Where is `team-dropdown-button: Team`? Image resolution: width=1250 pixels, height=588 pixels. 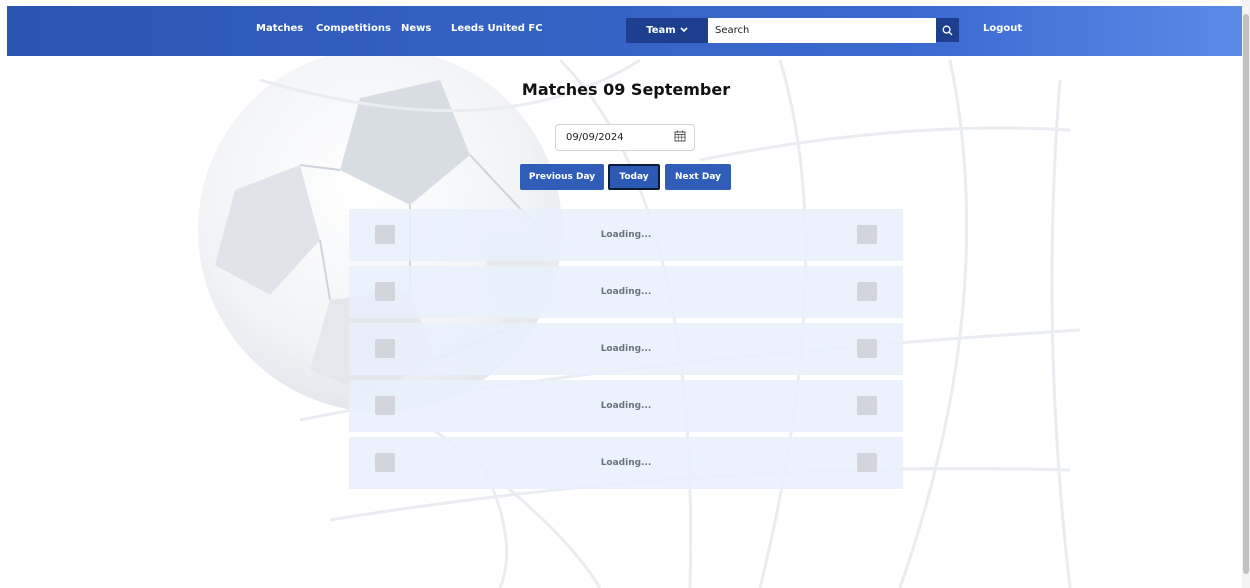 team-dropdown-button: Team is located at coordinates (667, 30).